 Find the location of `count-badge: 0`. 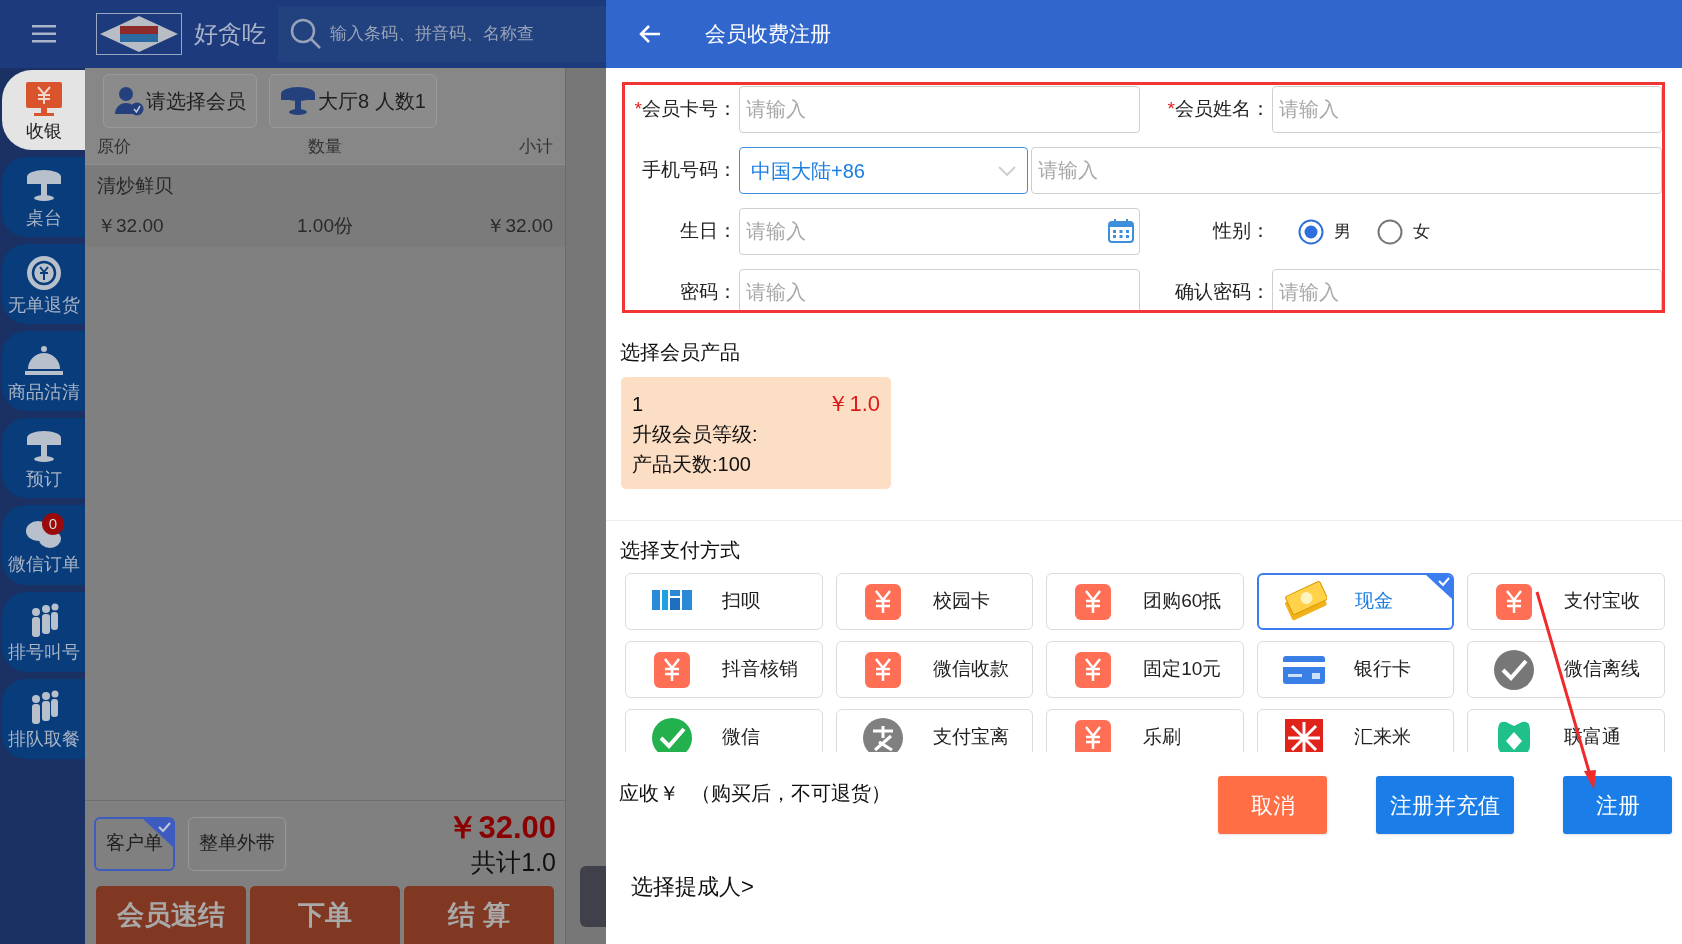

count-badge: 0 is located at coordinates (53, 524).